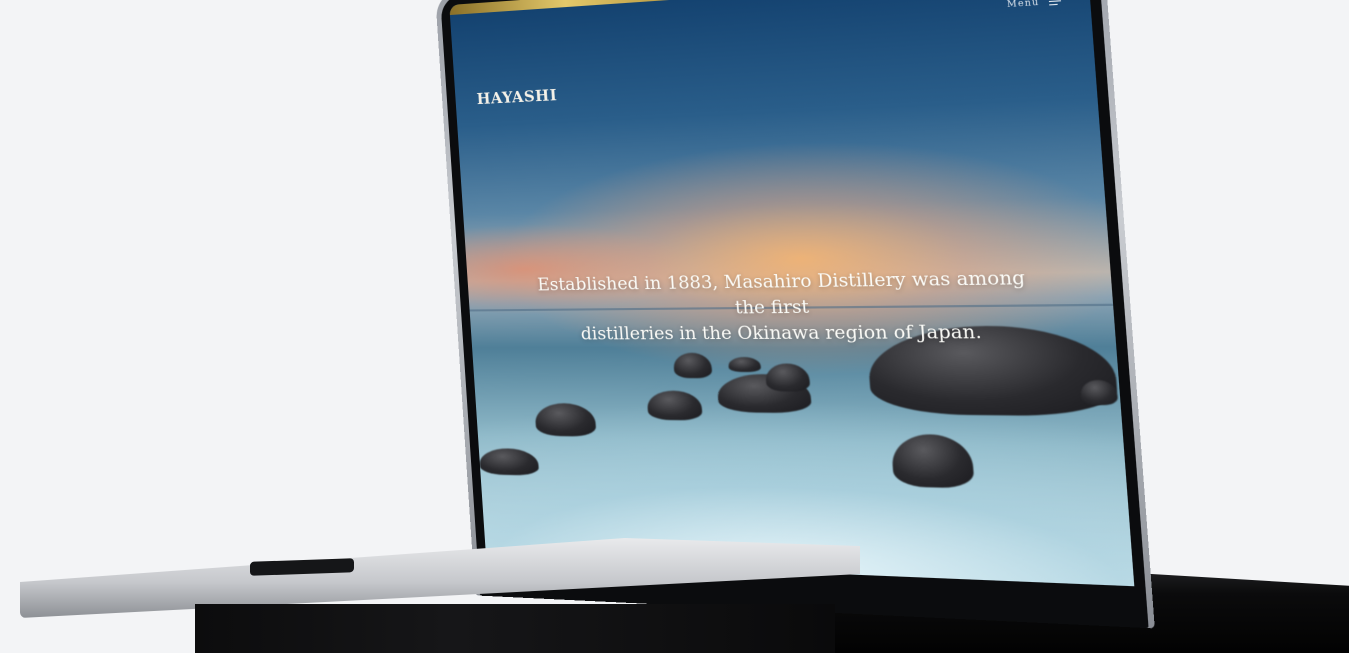  What do you see at coordinates (744, 365) in the screenshot?
I see `rock` at bounding box center [744, 365].